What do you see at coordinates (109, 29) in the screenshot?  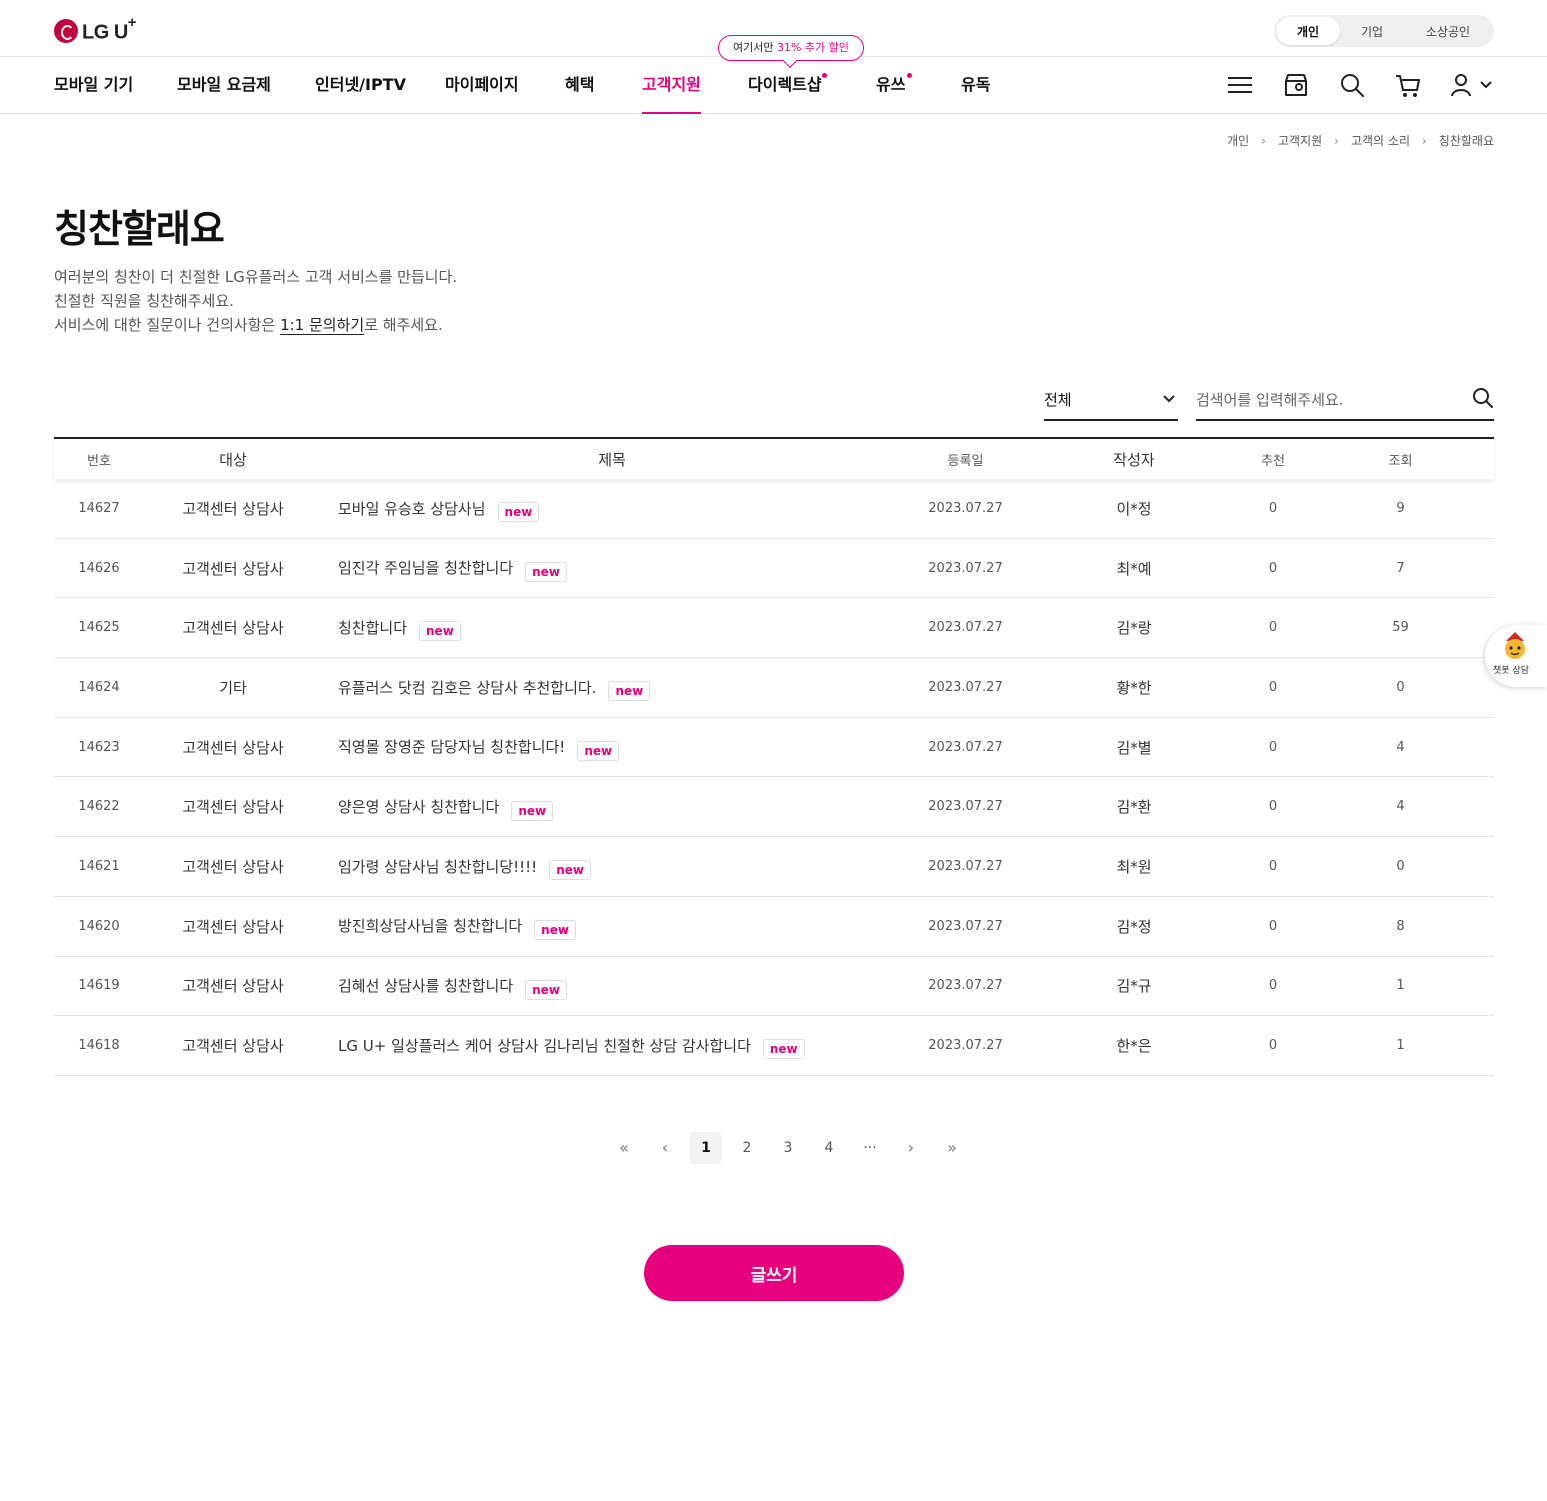 I see `brand-name: LG U+` at bounding box center [109, 29].